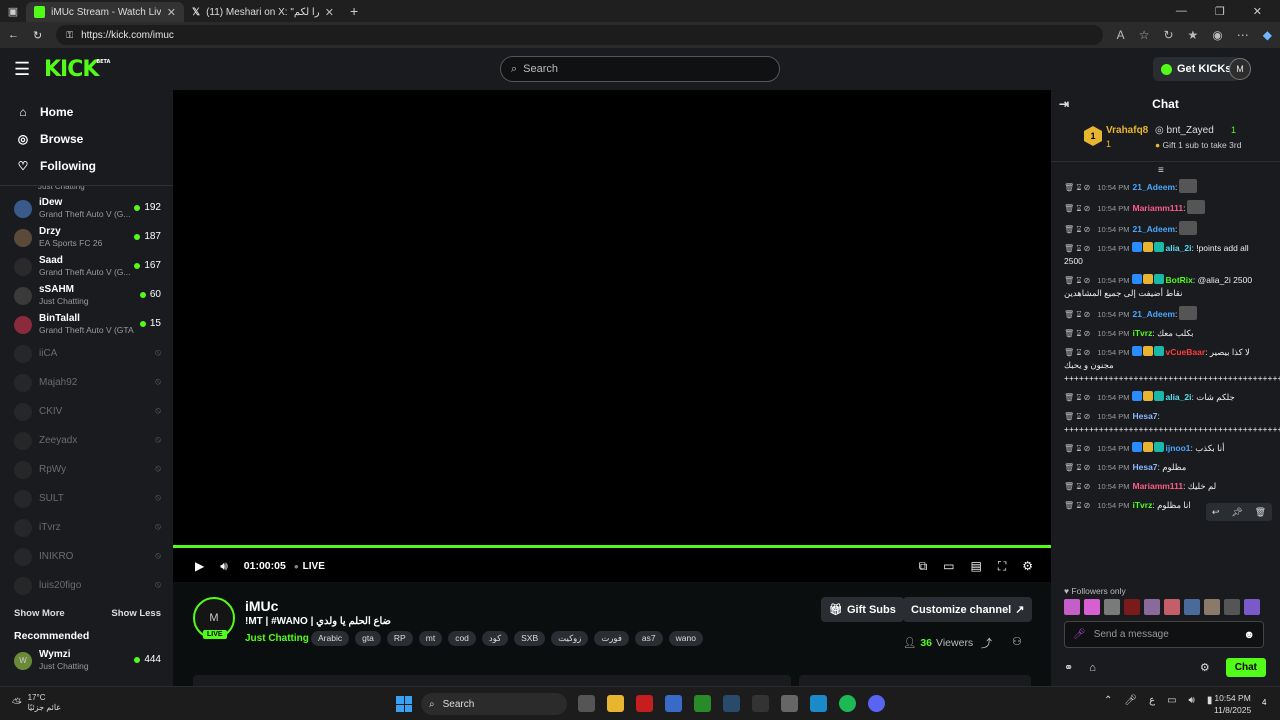 The width and height of the screenshot is (1280, 720). What do you see at coordinates (923, 566) in the screenshot?
I see `mini-player-icon: ⧉` at bounding box center [923, 566].